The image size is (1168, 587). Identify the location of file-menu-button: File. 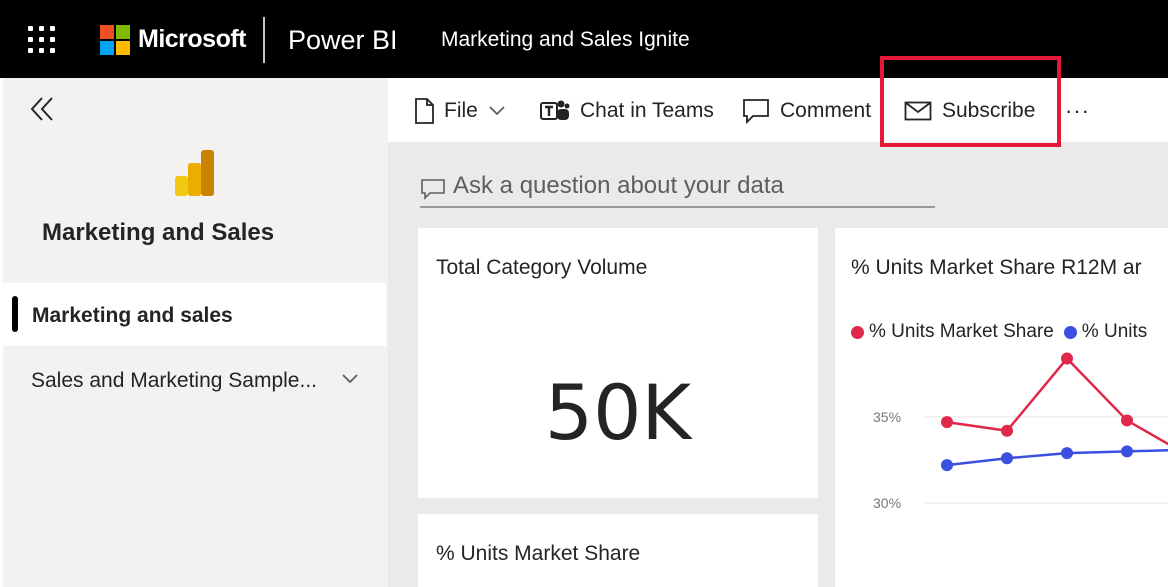
(460, 111).